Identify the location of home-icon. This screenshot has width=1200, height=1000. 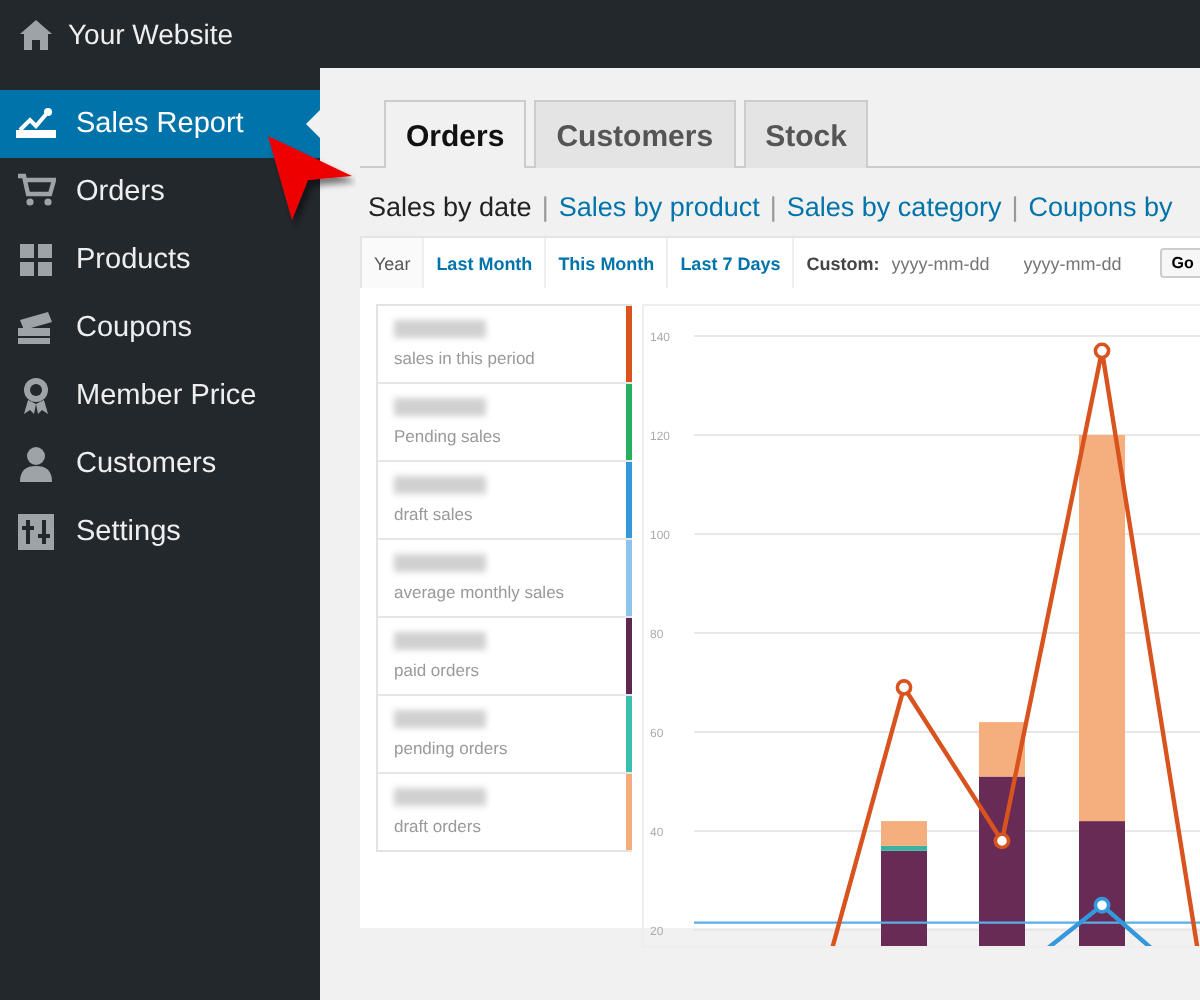
(36, 34).